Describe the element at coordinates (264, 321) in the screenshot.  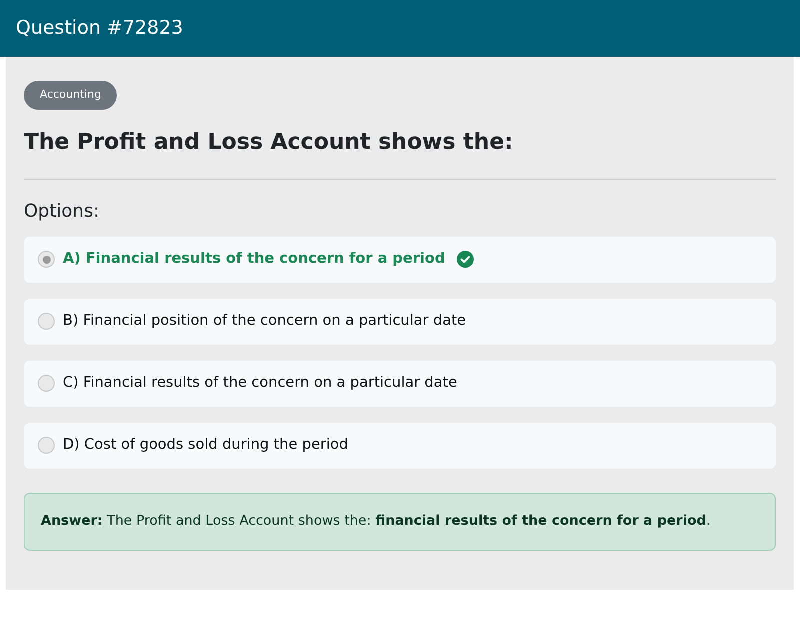
I see `option-text: B) Financial position of the concern on a particular date` at that location.